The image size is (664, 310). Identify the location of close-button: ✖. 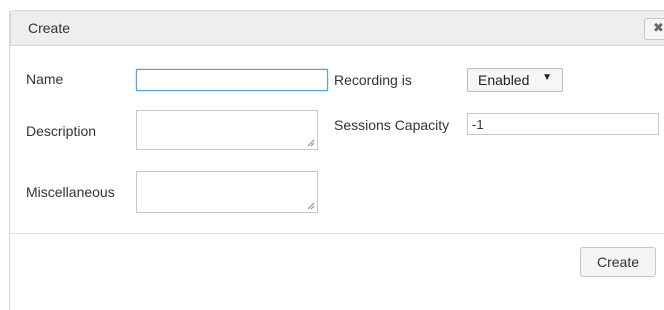
(654, 29).